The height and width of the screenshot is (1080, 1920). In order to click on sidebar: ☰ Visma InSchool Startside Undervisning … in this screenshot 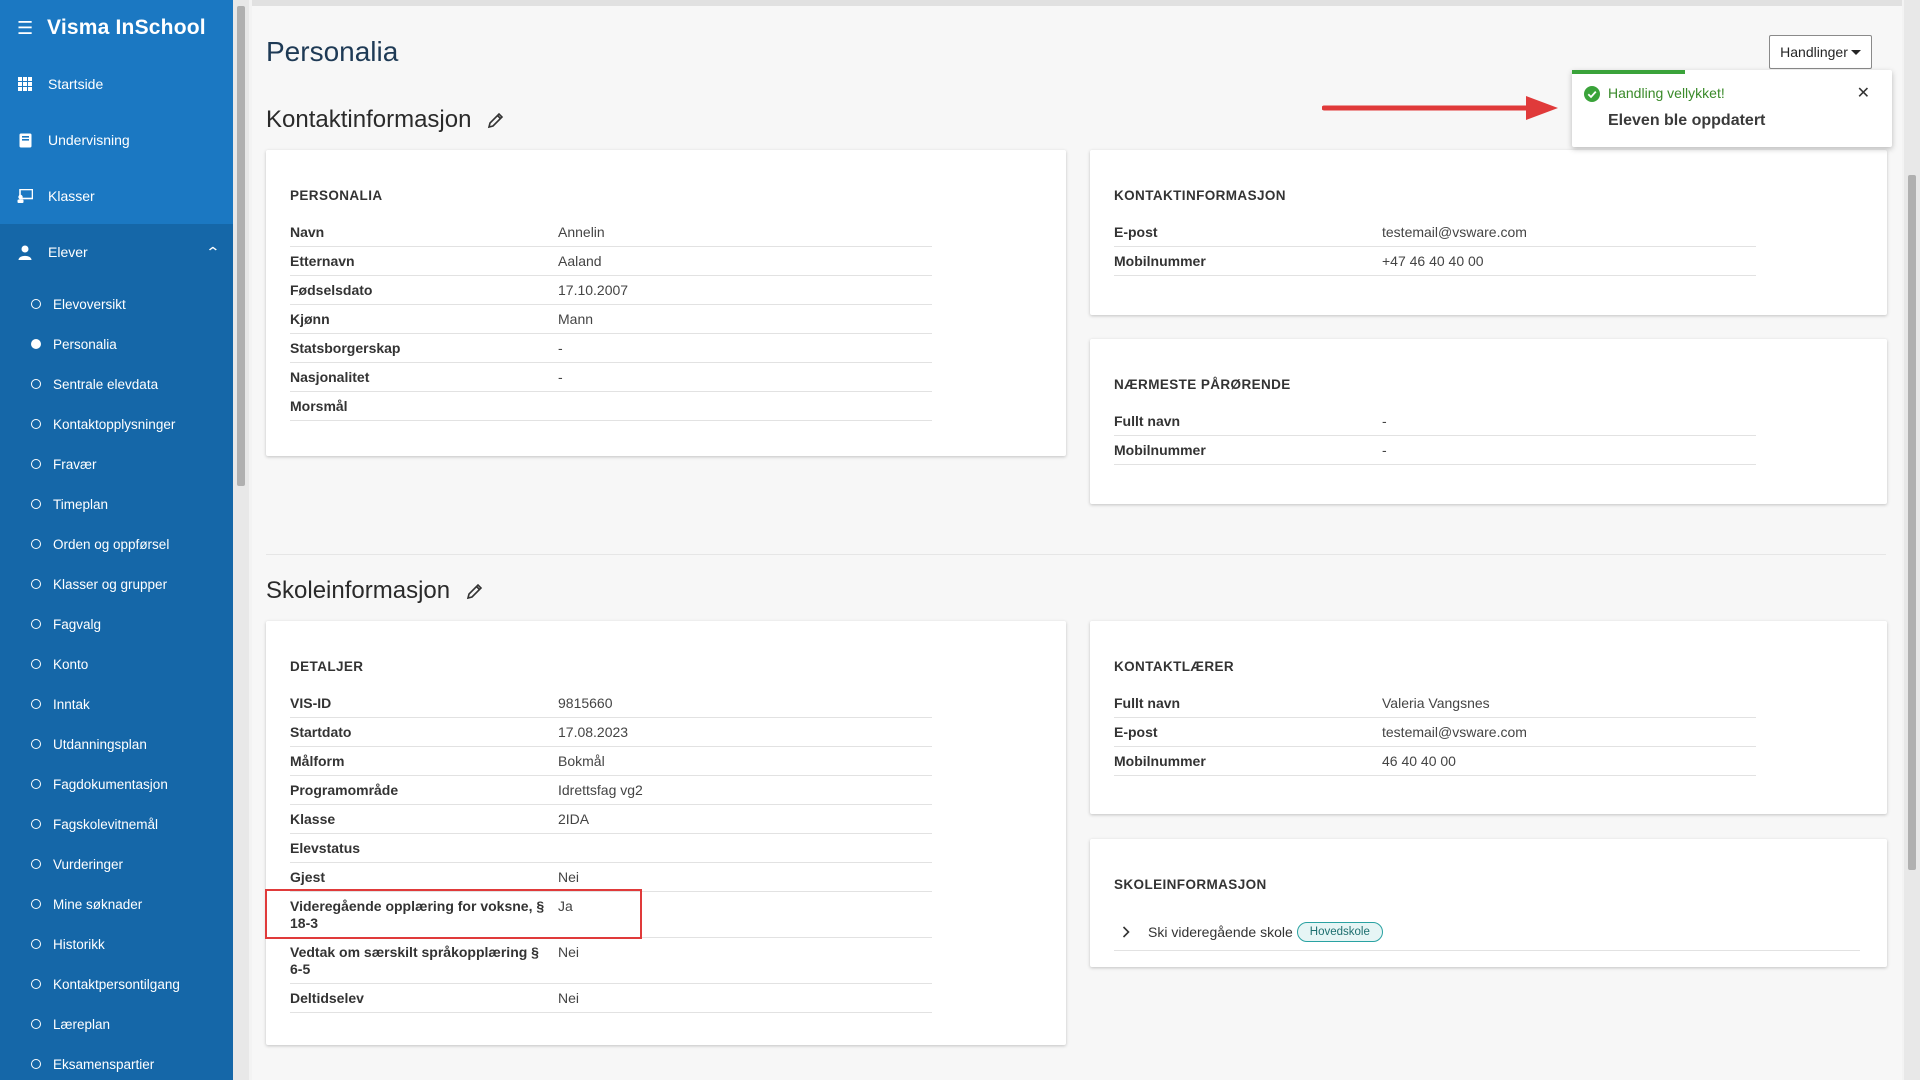, I will do `click(116, 540)`.